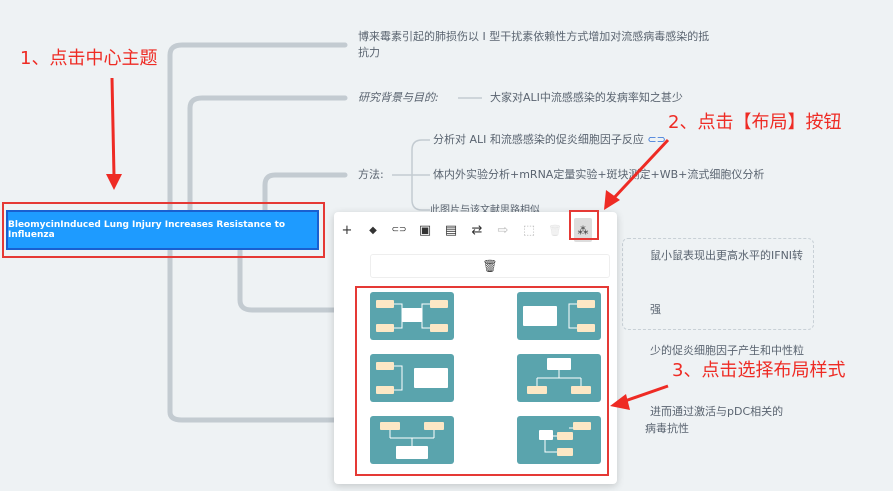 The height and width of the screenshot is (491, 893). I want to click on link-icon: ⊂⊃, so click(399, 230).